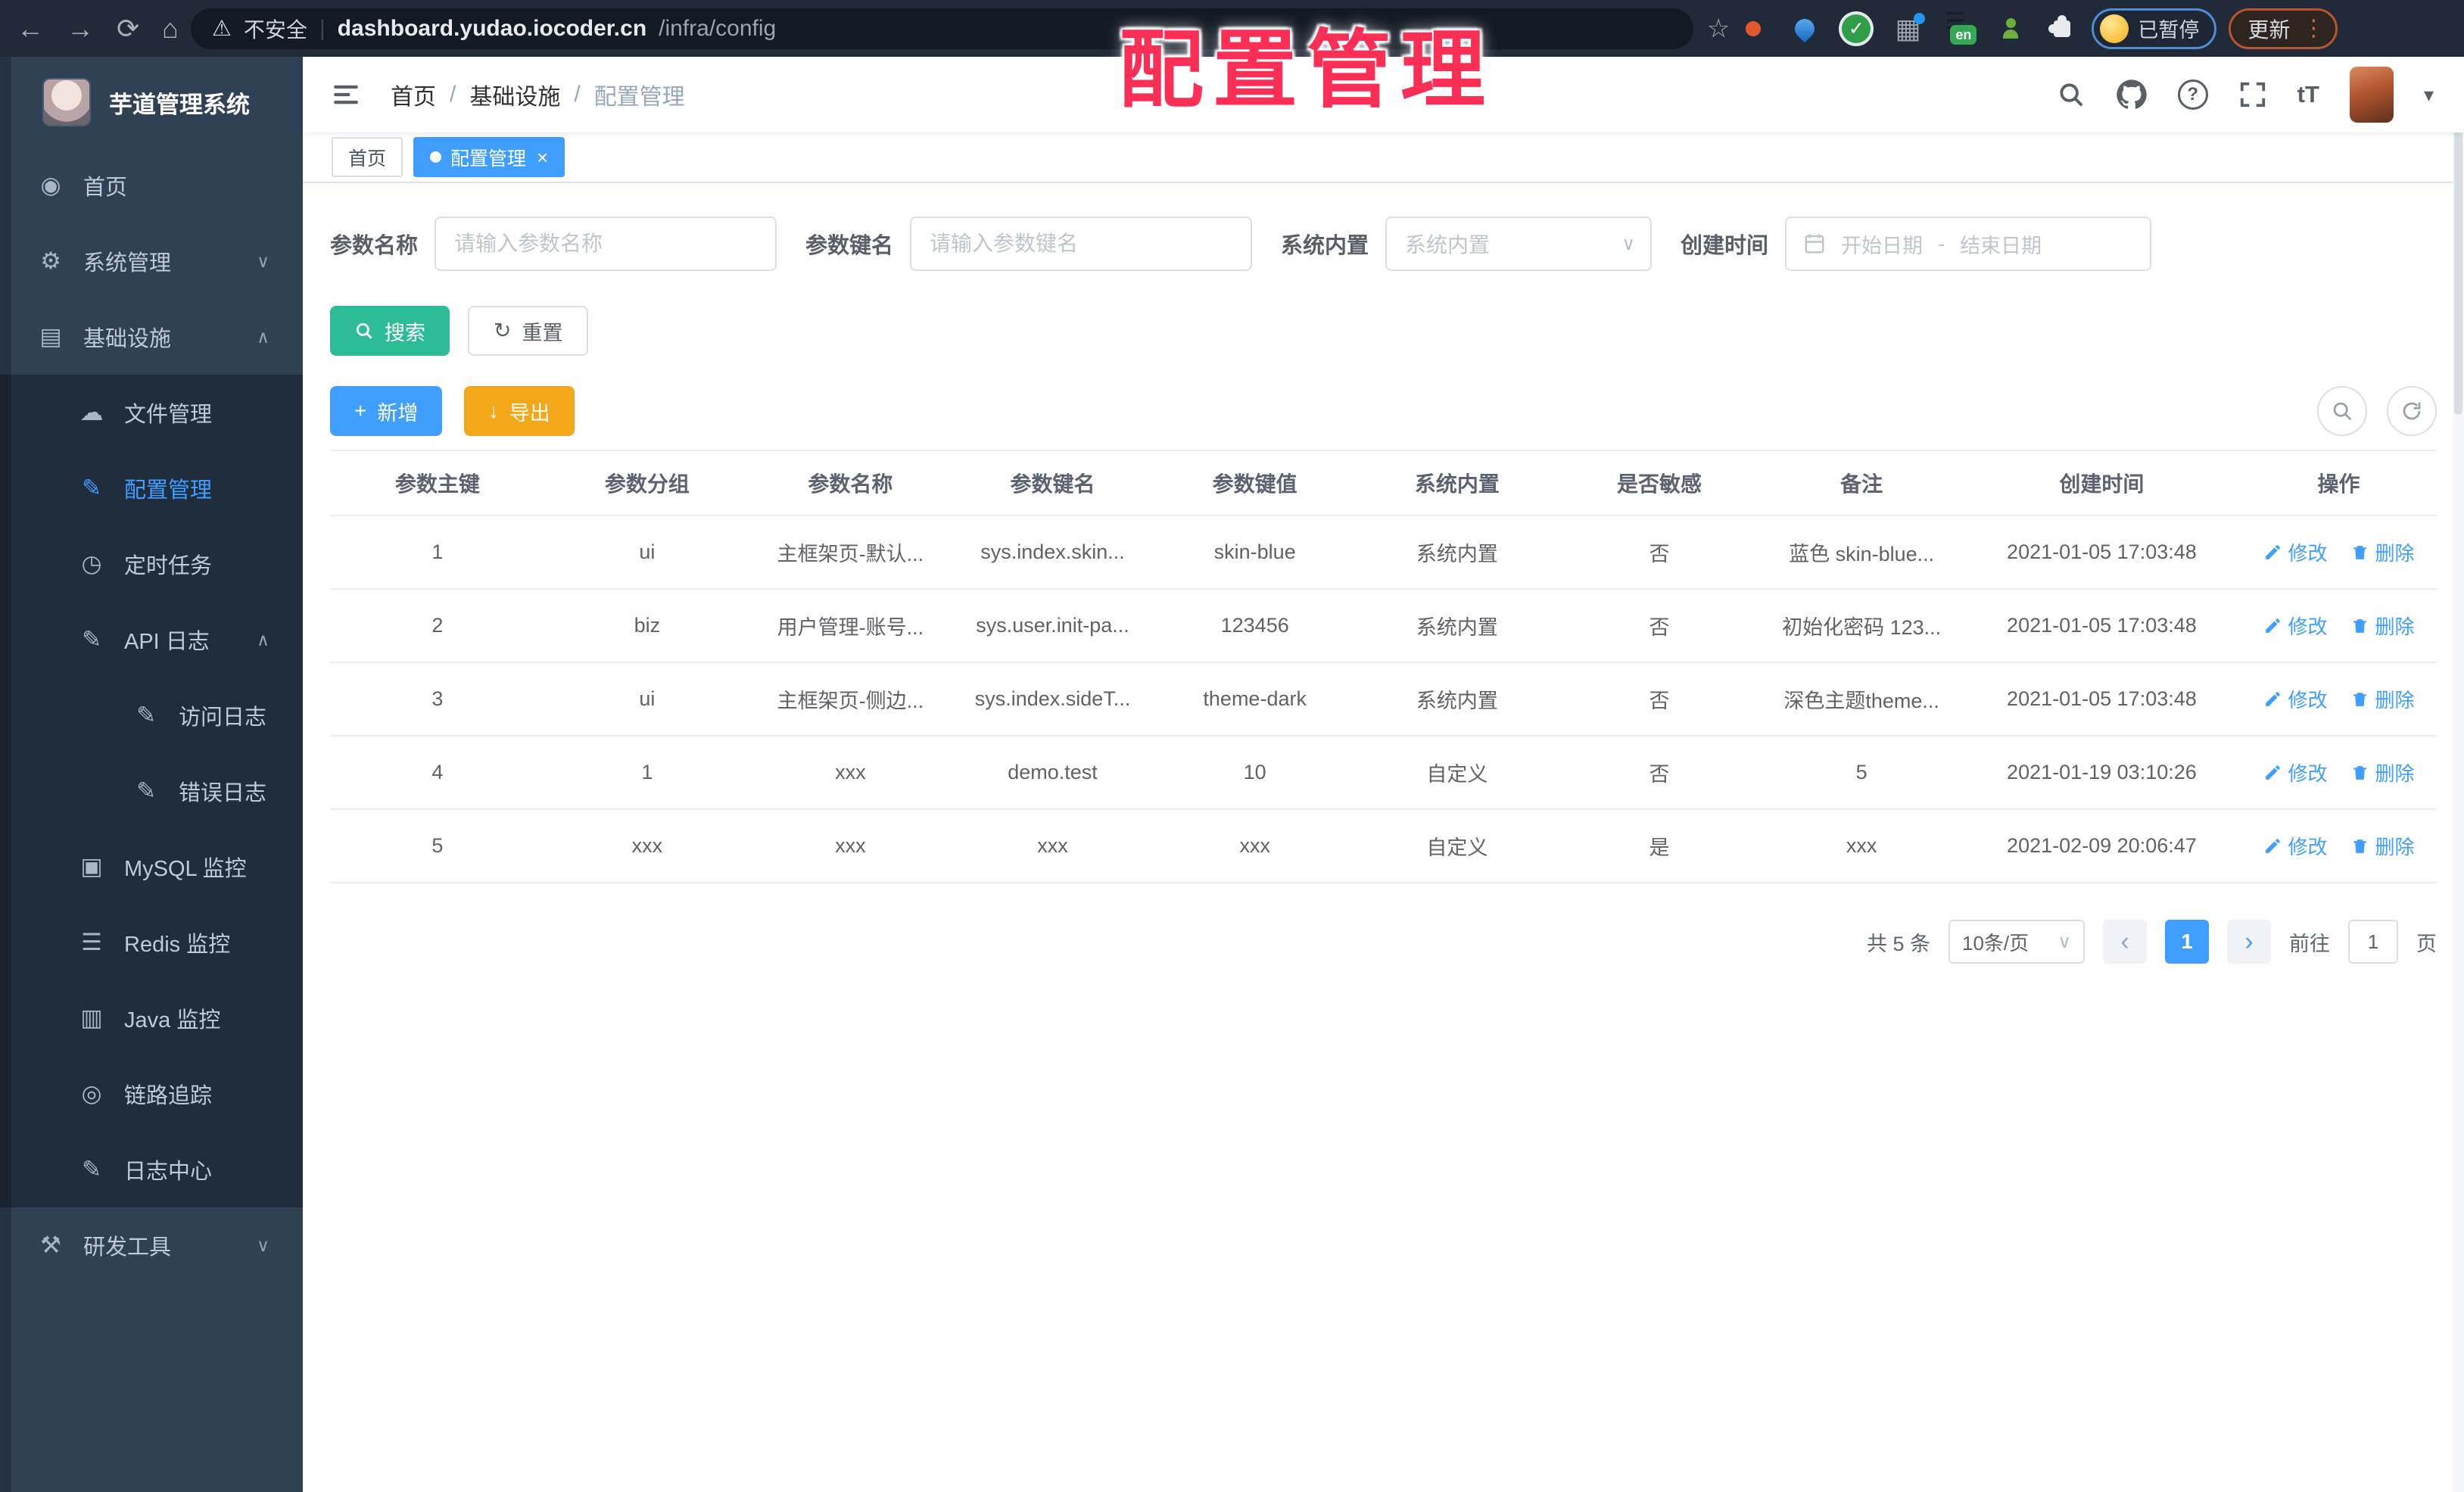  What do you see at coordinates (2010, 29) in the screenshot?
I see `extension-person-icon` at bounding box center [2010, 29].